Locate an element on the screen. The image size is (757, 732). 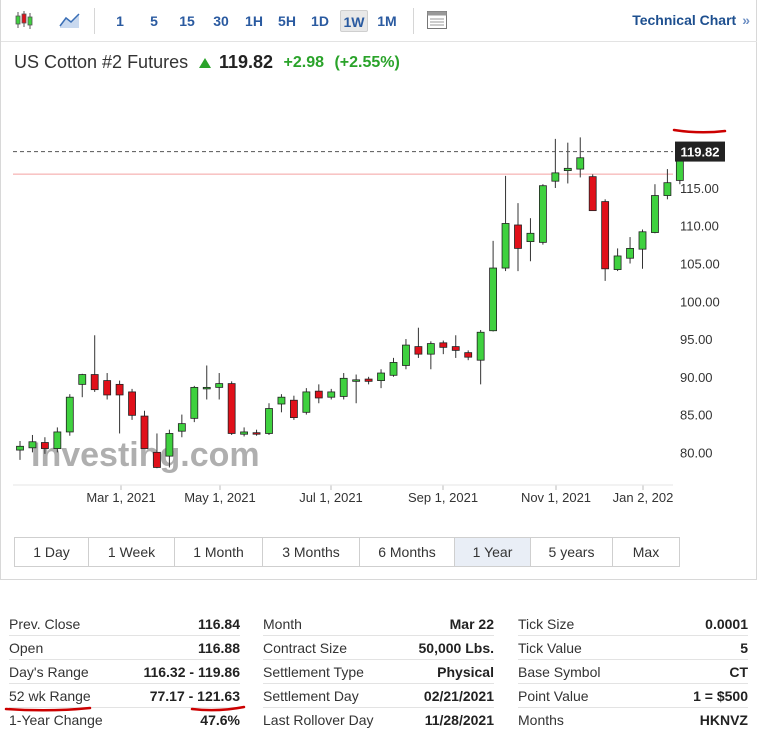
technical-chart-link: Technical Chart » is located at coordinates (691, 20).